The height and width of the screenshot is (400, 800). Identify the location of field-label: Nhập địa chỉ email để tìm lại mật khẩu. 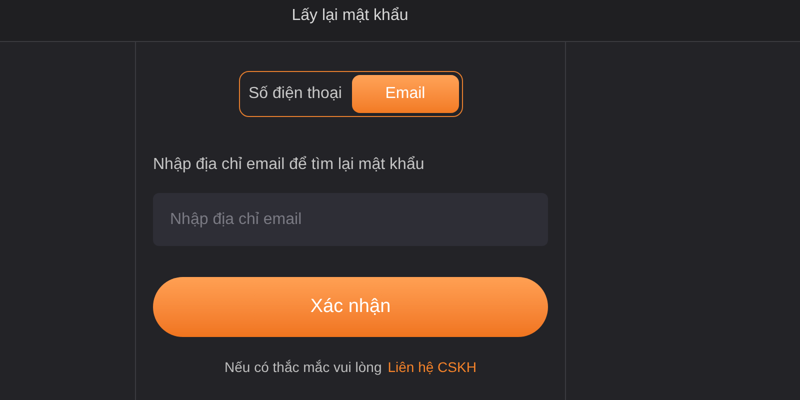
(289, 165).